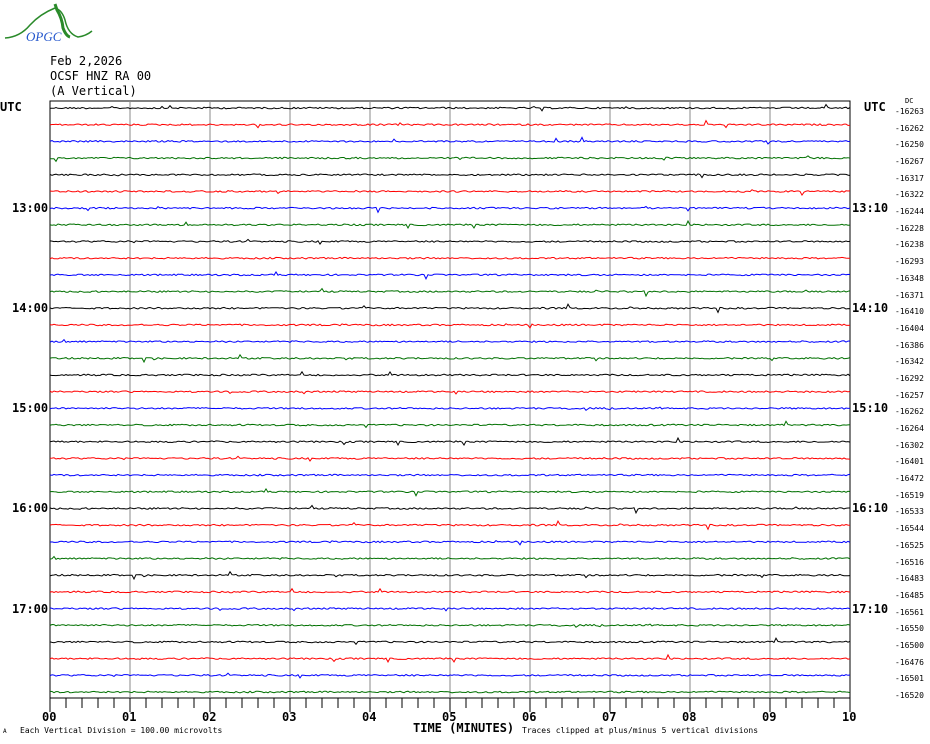 The image size is (930, 744). What do you see at coordinates (909, 345) in the screenshot?
I see `dc-offset-label: -16386` at bounding box center [909, 345].